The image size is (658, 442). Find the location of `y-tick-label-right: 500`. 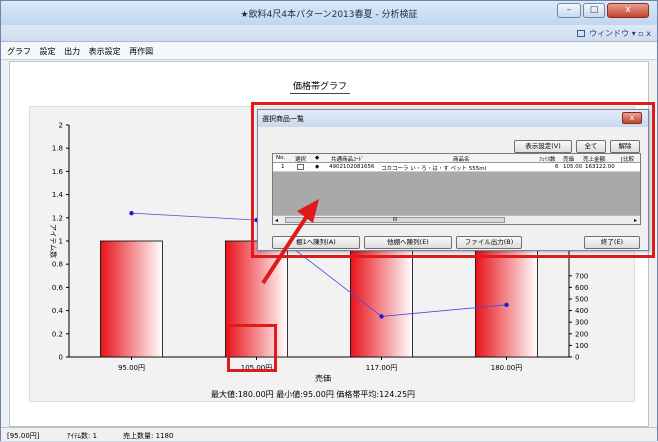

y-tick-label-right: 500 is located at coordinates (581, 300).